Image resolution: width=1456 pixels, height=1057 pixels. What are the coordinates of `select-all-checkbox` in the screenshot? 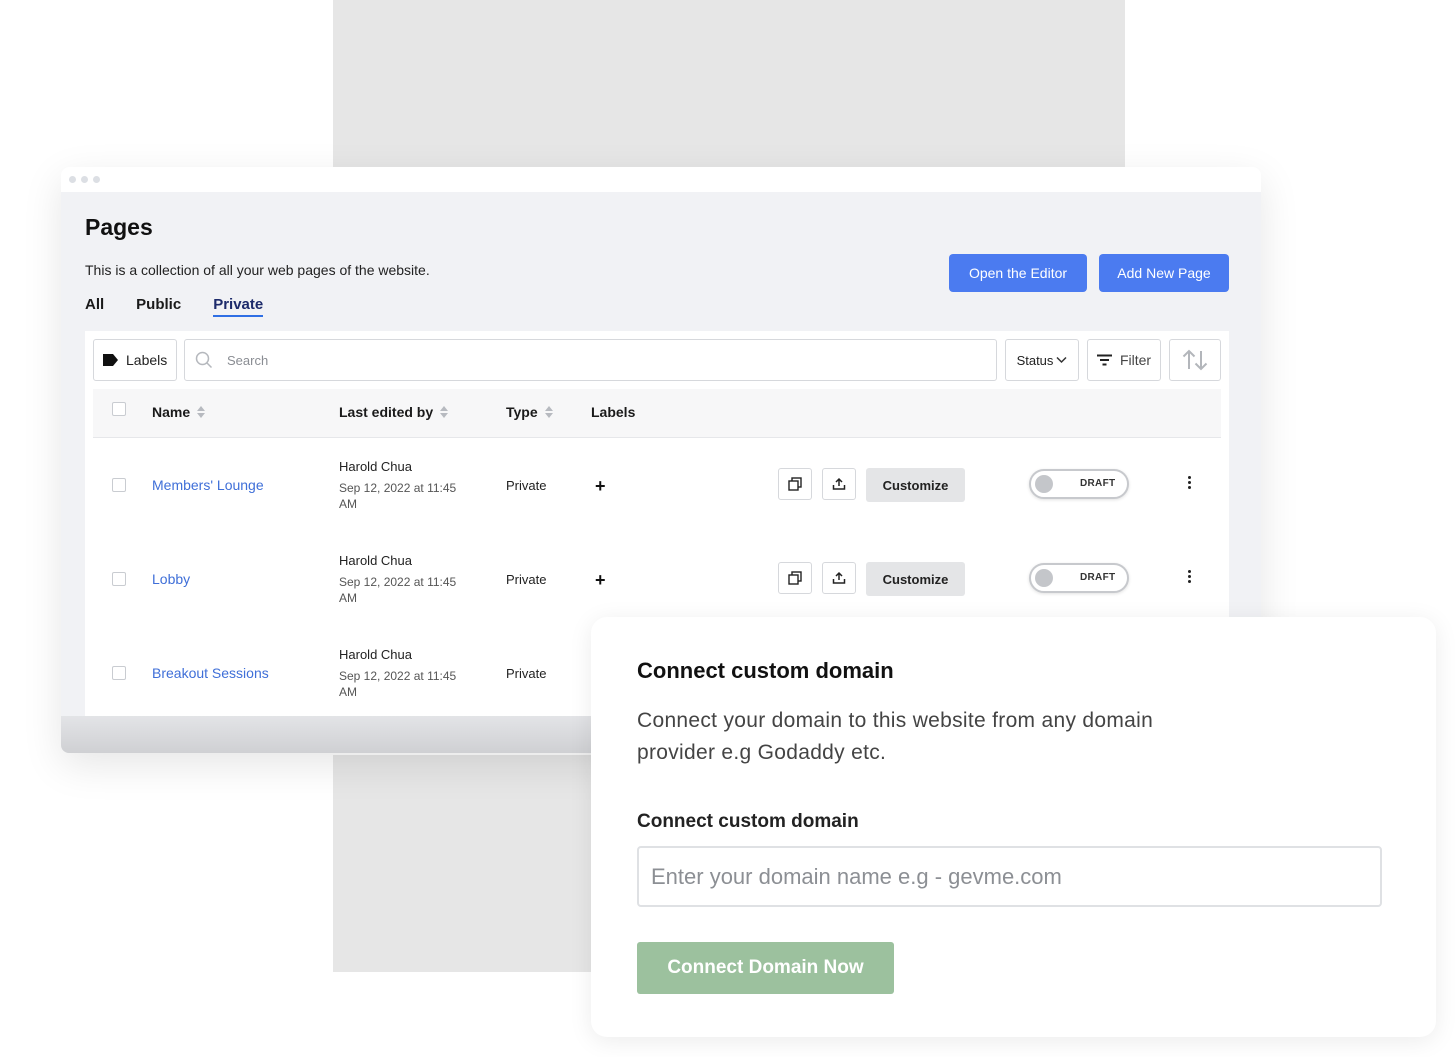 It's located at (119, 409).